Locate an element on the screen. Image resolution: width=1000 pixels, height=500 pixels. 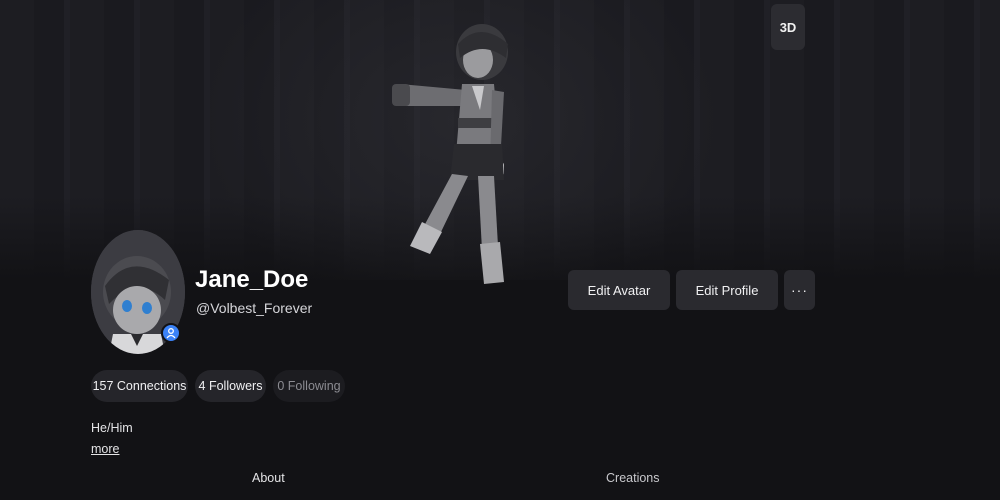
bio-more-link: more is located at coordinates (105, 449).